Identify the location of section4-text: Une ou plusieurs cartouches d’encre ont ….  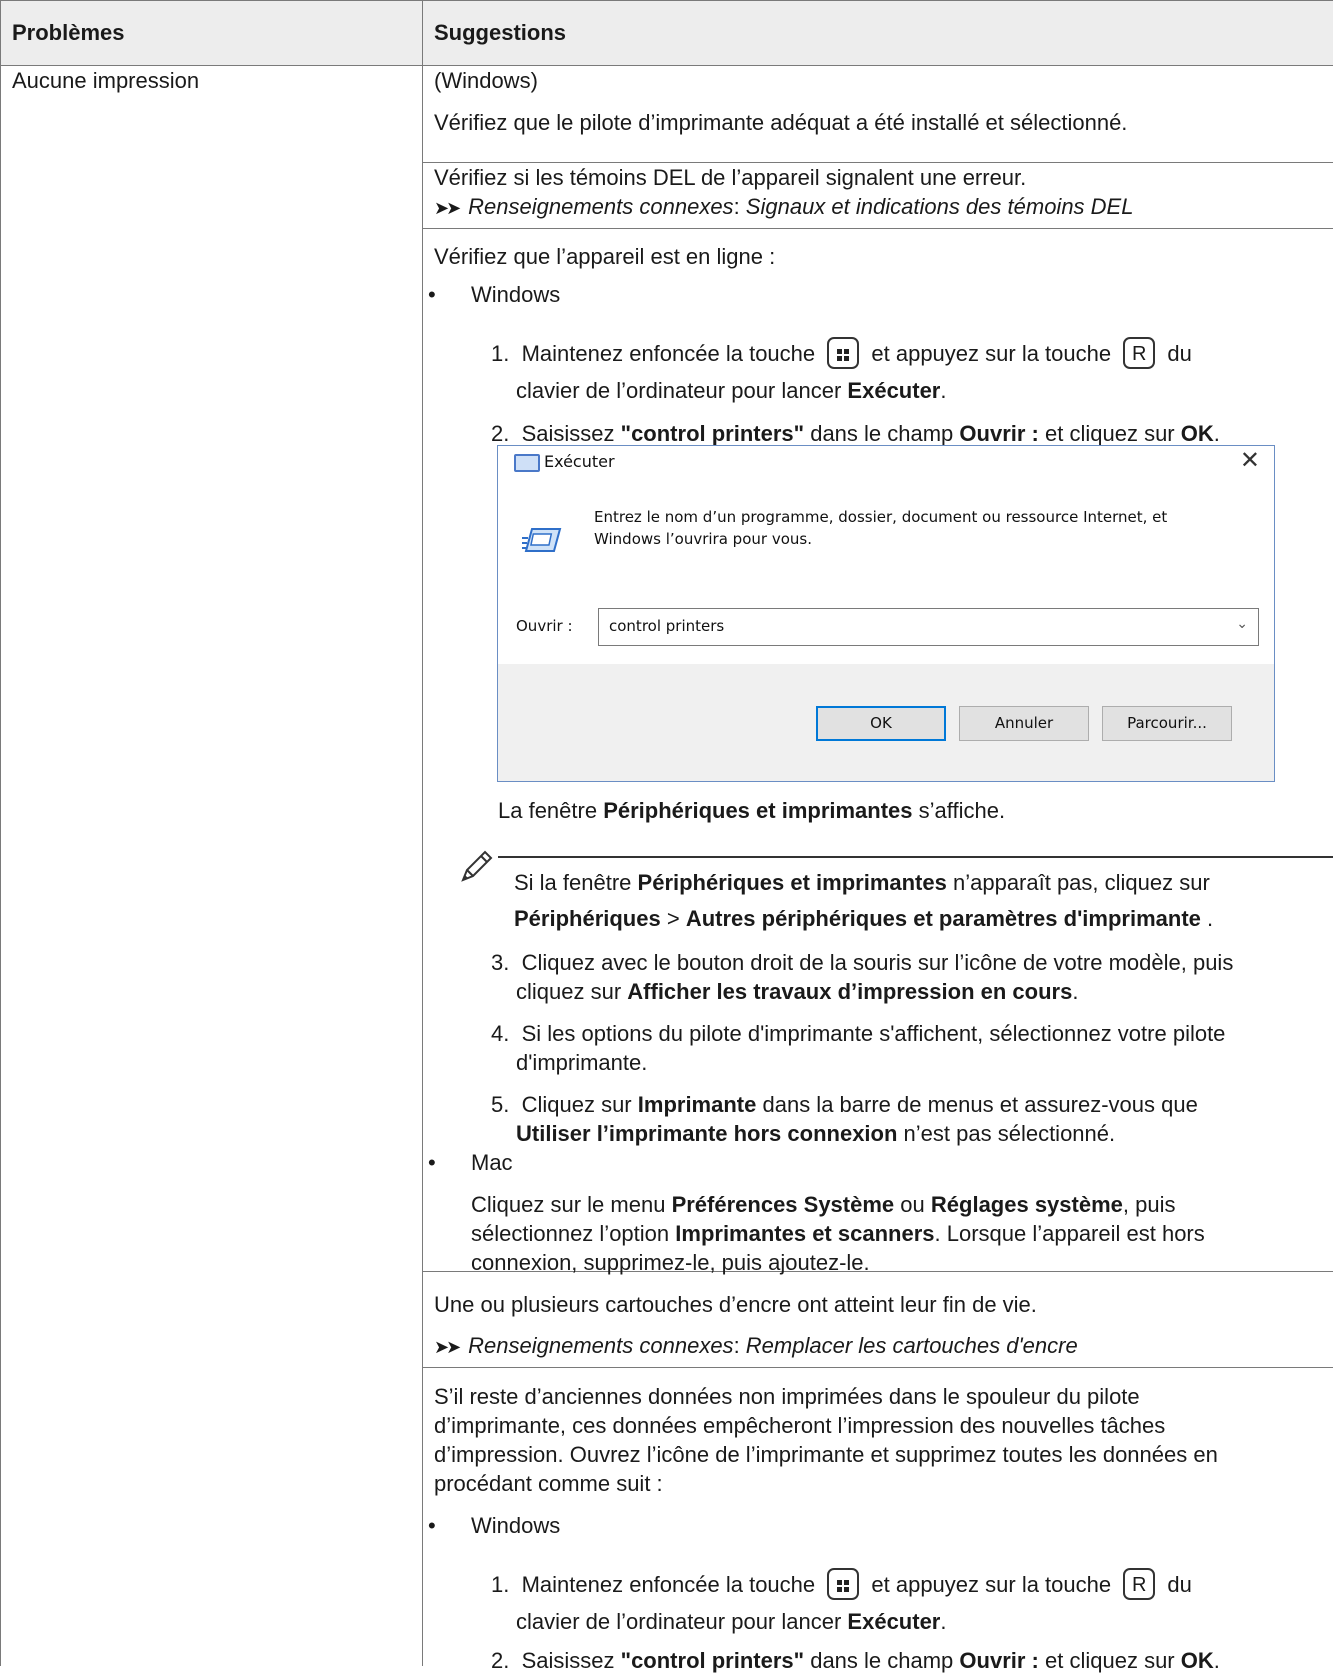
(735, 1304).